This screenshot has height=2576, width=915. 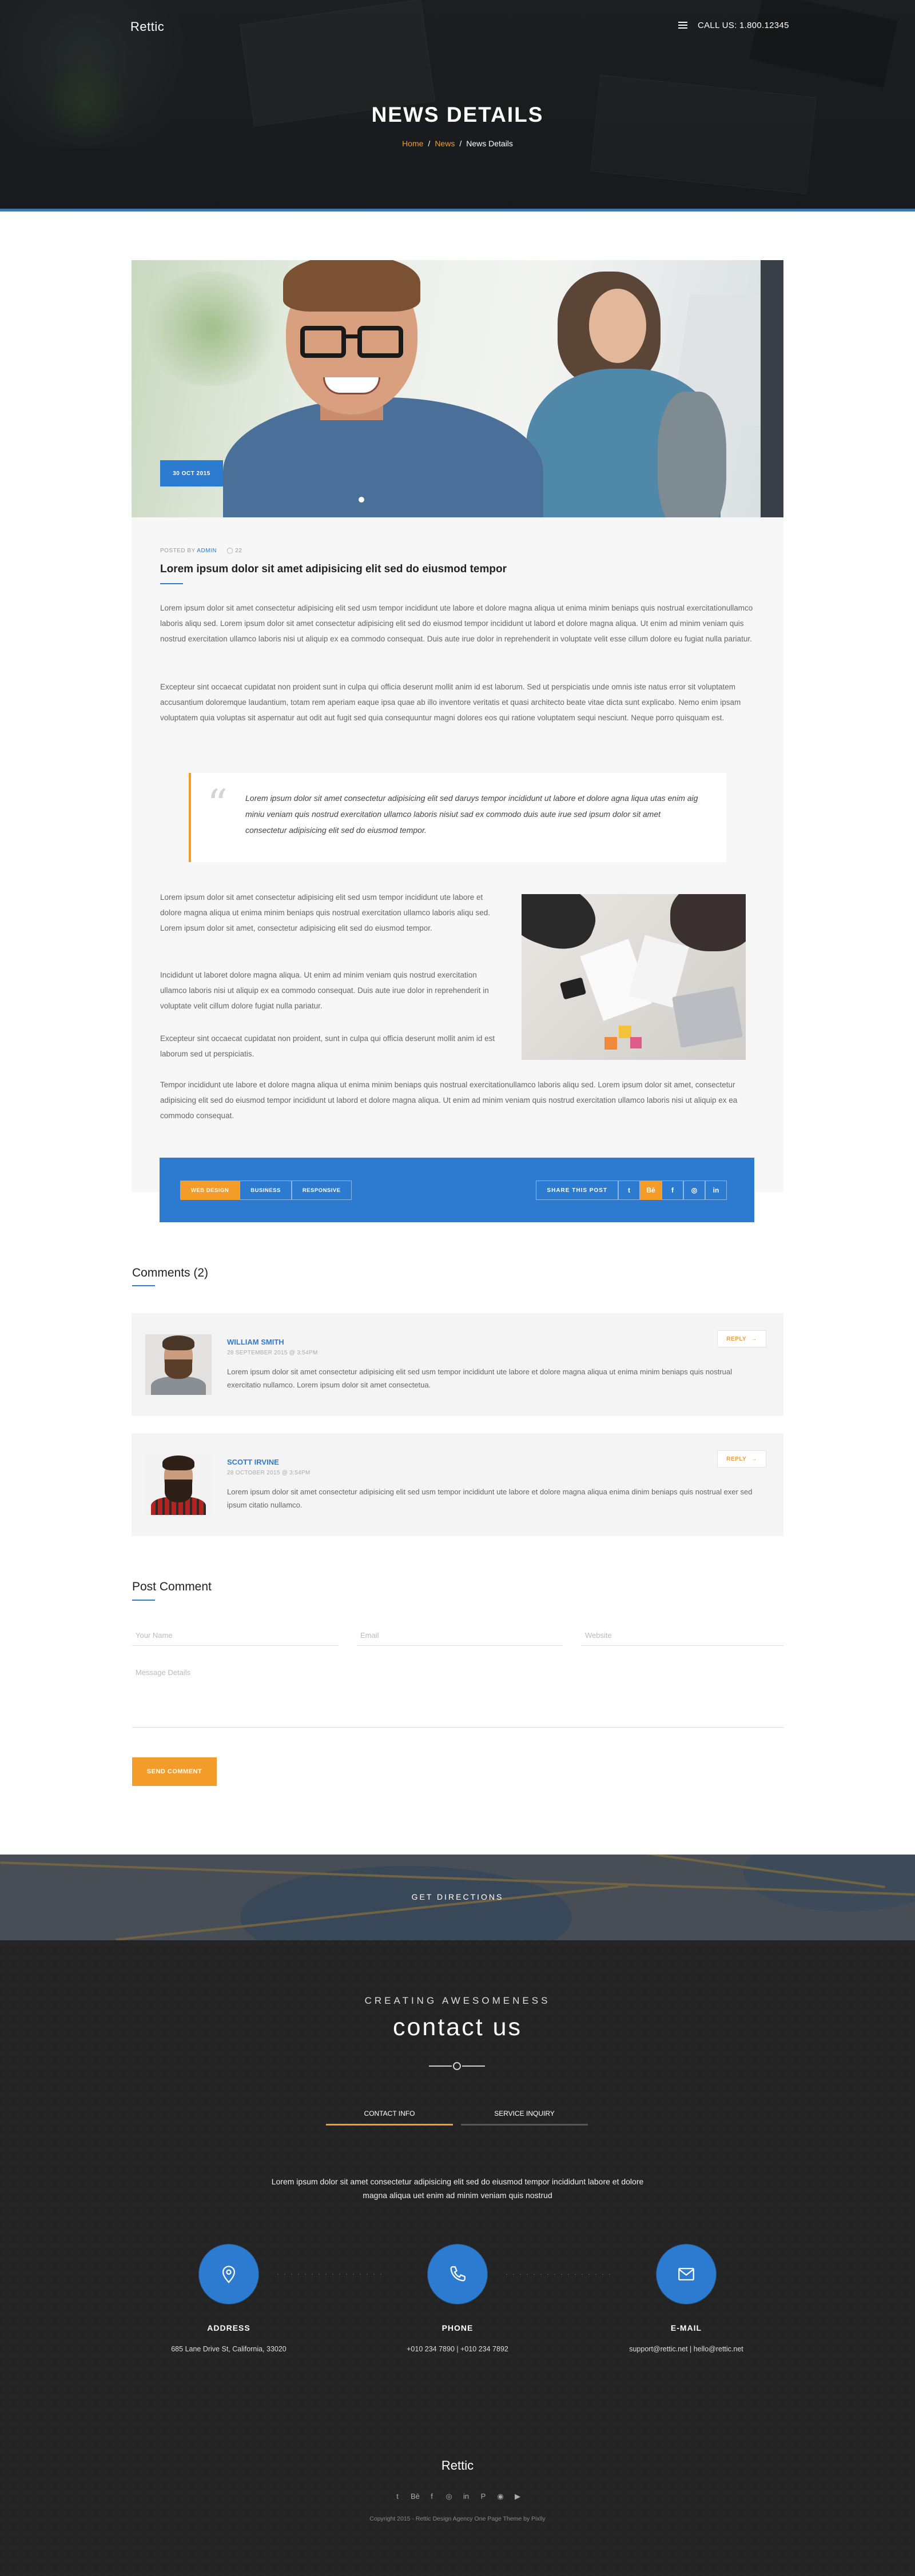 I want to click on email-value: support@rettic.net | hello@rettic.net, so click(x=686, y=2349).